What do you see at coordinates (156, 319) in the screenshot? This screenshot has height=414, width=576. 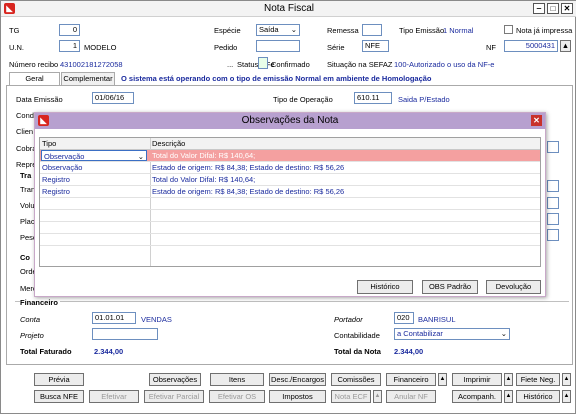 I see `conta-desc: VENDAS` at bounding box center [156, 319].